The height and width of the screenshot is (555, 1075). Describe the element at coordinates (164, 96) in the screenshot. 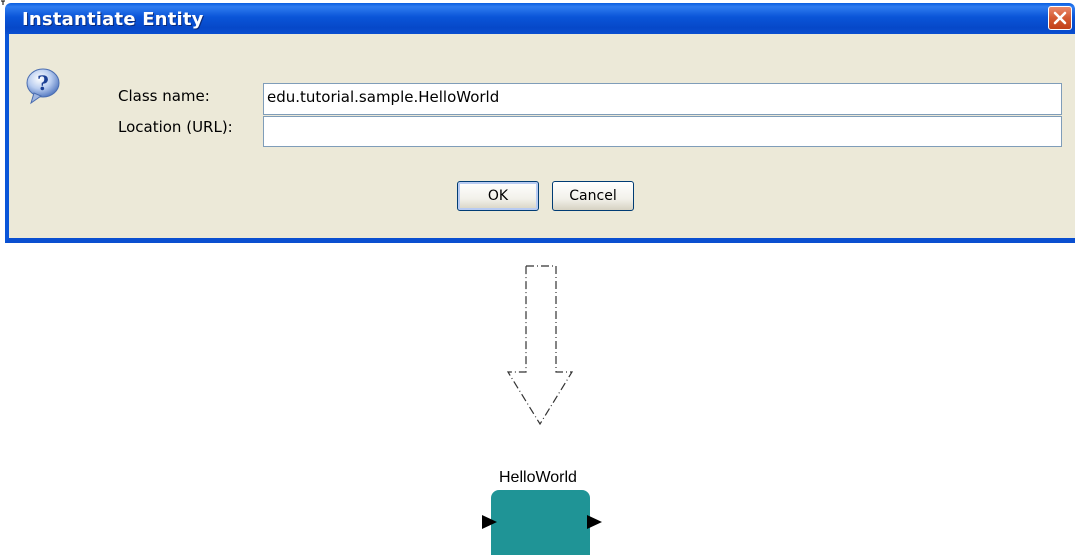

I see `class-name-label: Class name:` at that location.